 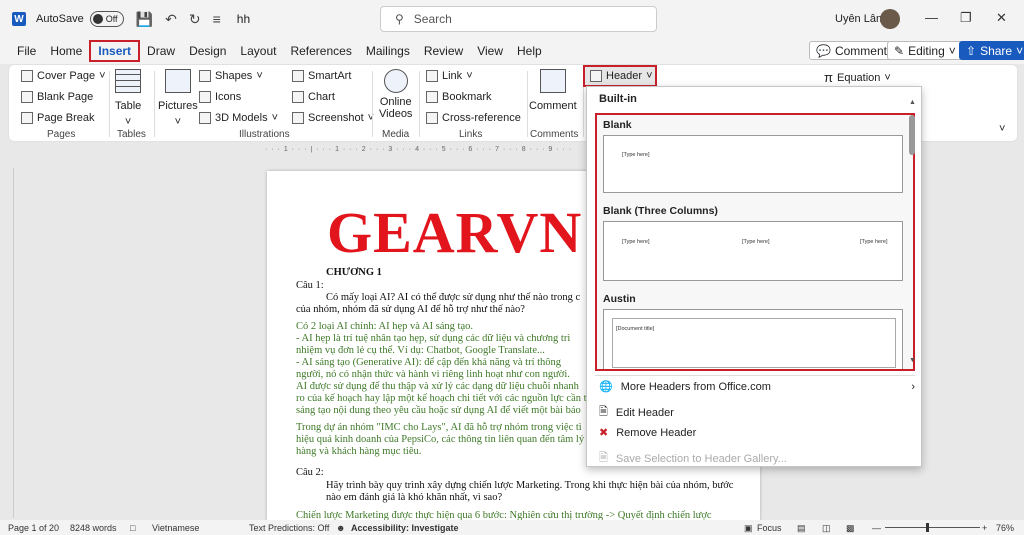 What do you see at coordinates (388, 51) in the screenshot?
I see `tab-mailings: Mailings` at bounding box center [388, 51].